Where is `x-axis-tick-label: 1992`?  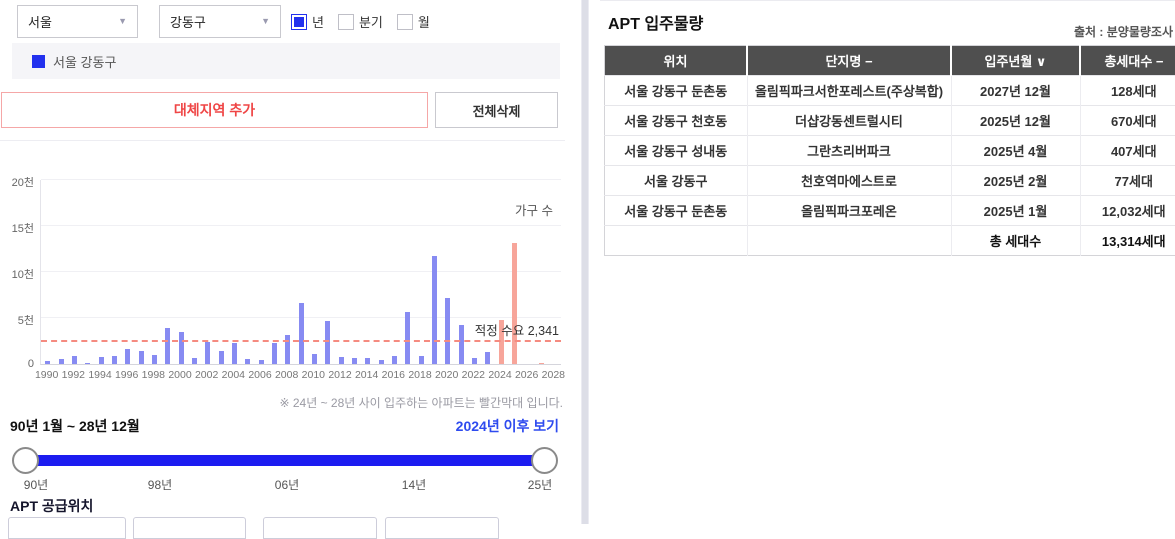
x-axis-tick-label: 1992 is located at coordinates (73, 375).